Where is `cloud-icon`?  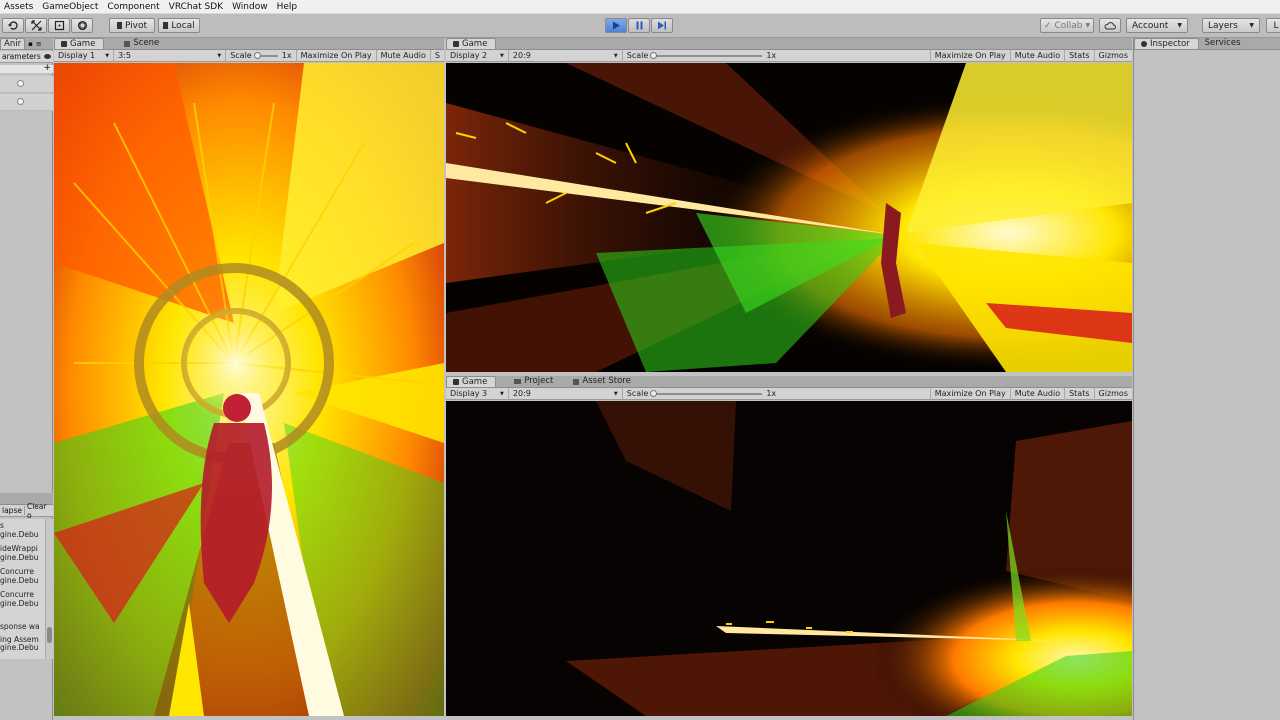
cloud-icon is located at coordinates (1110, 25).